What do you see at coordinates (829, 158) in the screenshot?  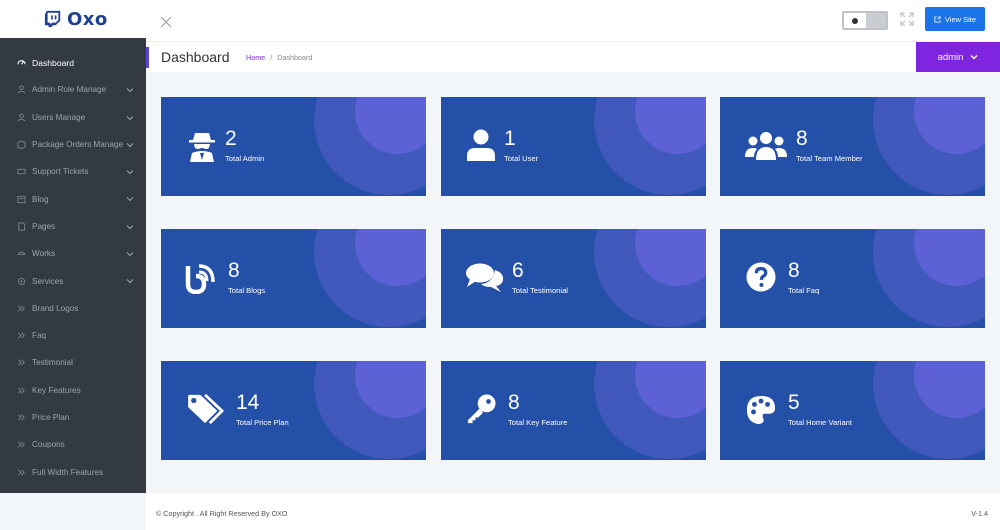 I see `card-label: Total Team Member` at bounding box center [829, 158].